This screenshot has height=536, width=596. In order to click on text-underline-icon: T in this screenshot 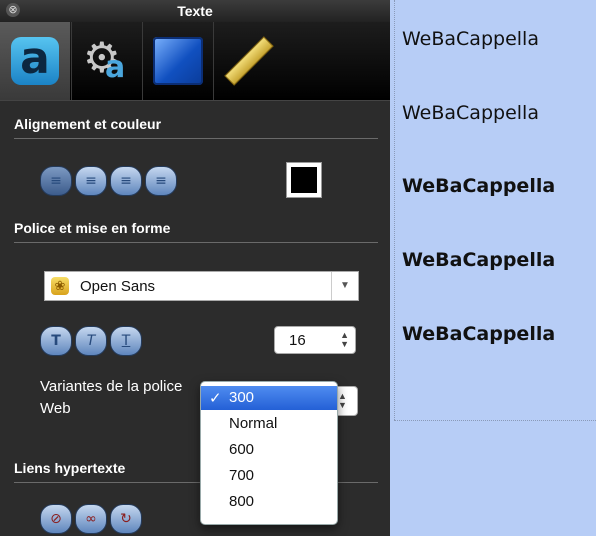, I will do `click(126, 341)`.